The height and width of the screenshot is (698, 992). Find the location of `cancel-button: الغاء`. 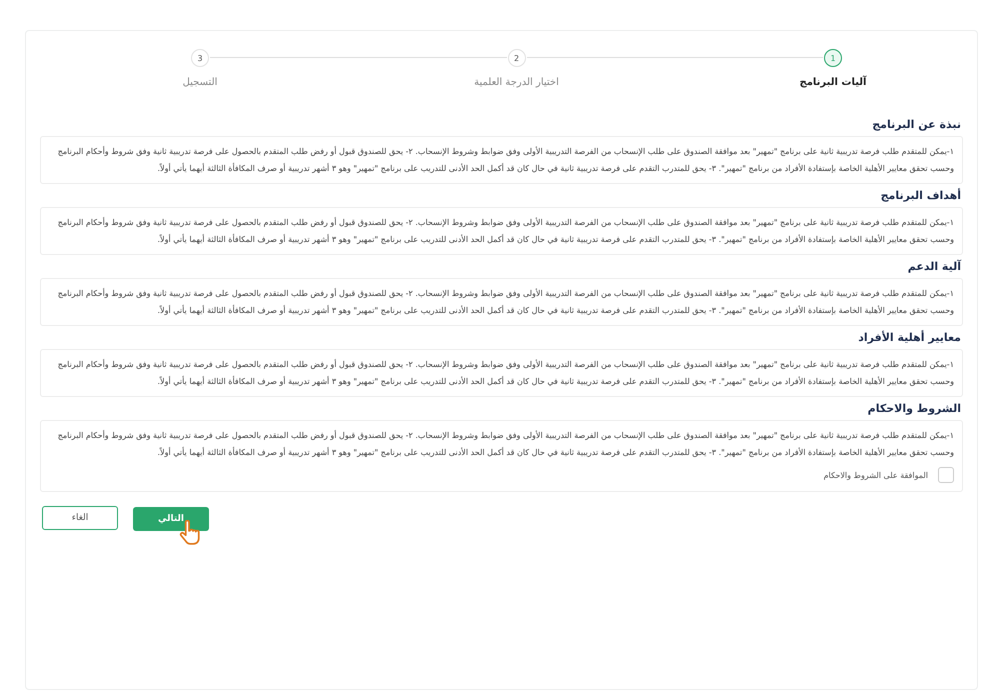

cancel-button: الغاء is located at coordinates (80, 518).